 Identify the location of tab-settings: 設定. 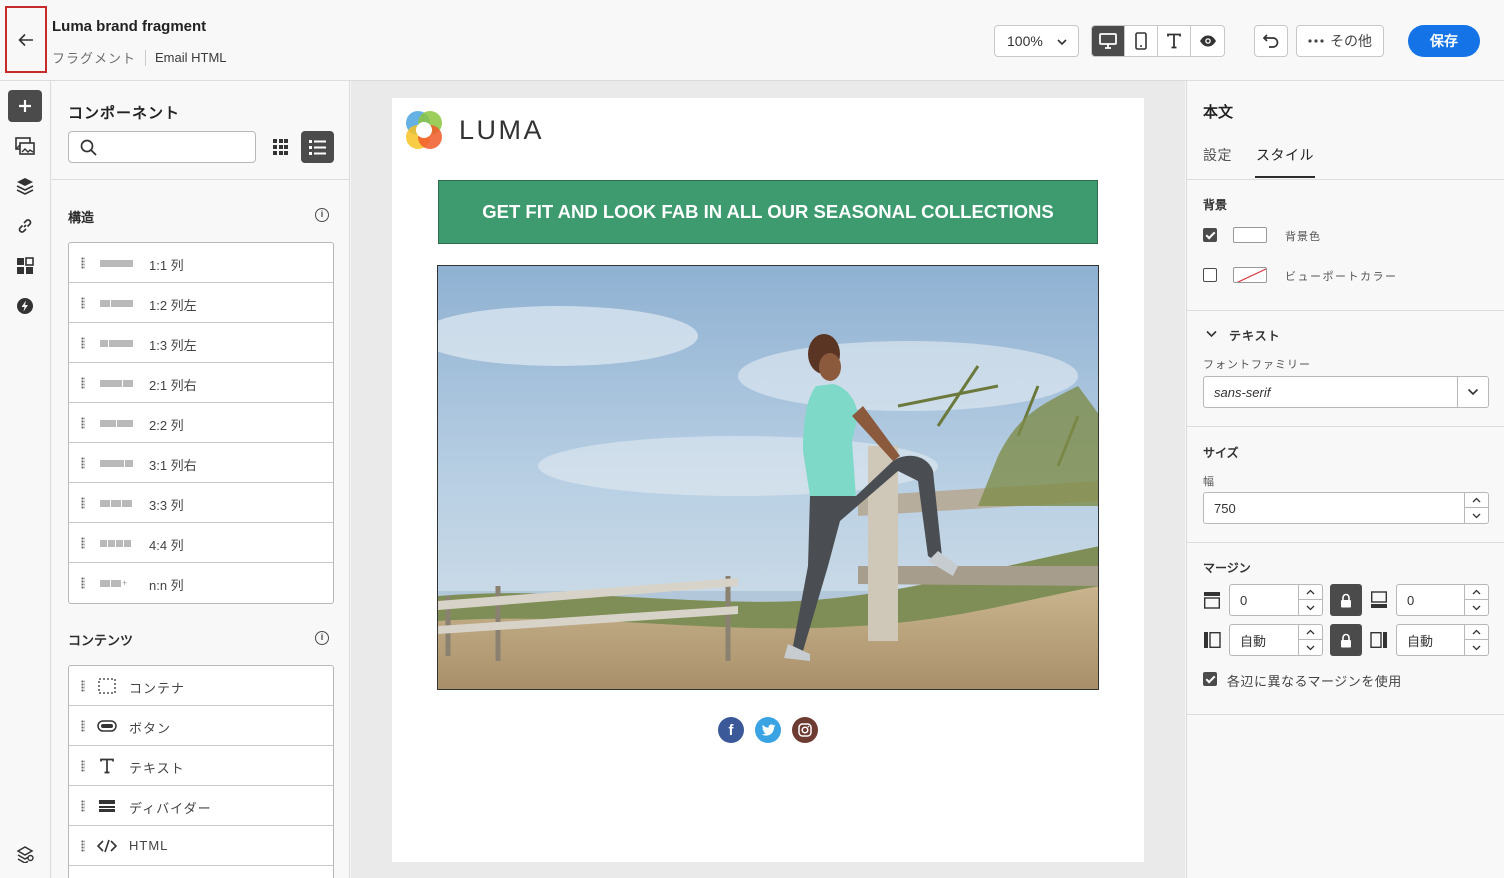
(1217, 155).